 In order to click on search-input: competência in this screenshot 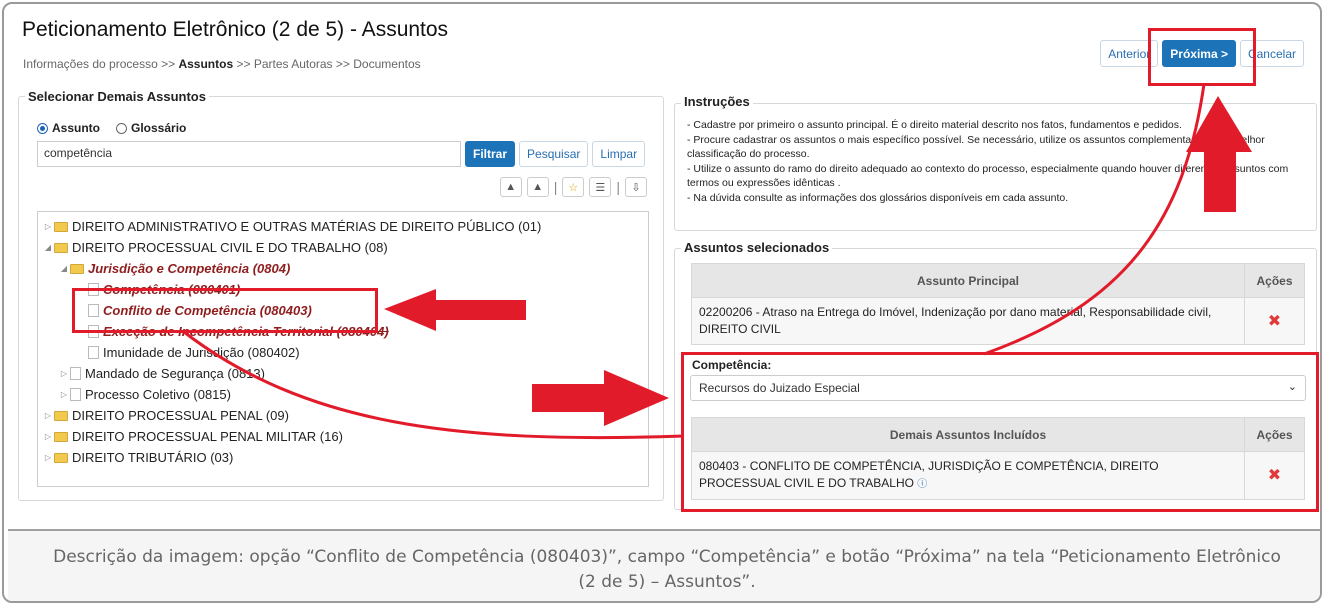, I will do `click(249, 154)`.